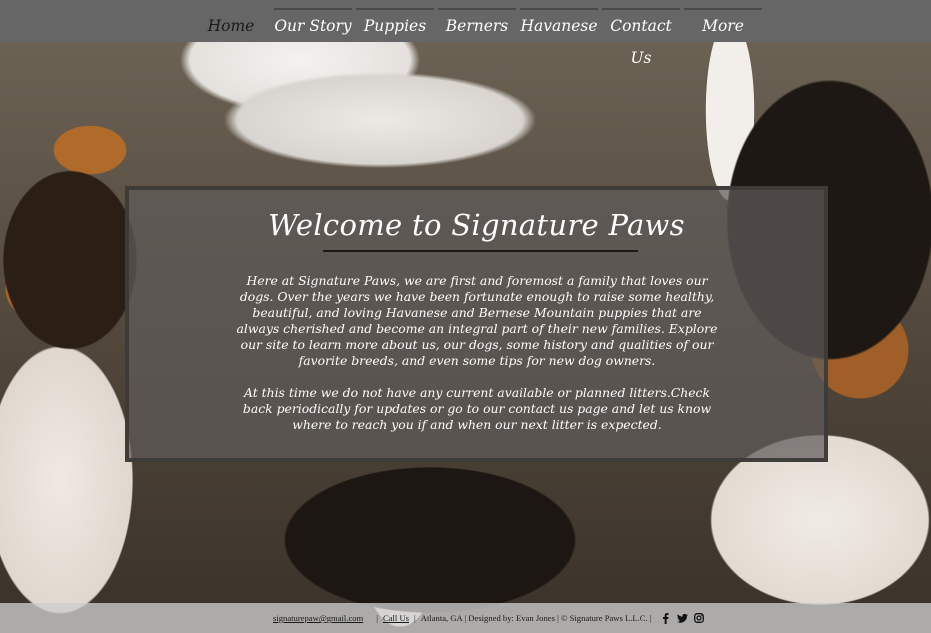 This screenshot has width=931, height=633. I want to click on nav-item-havanese: Havanese, so click(559, 25).